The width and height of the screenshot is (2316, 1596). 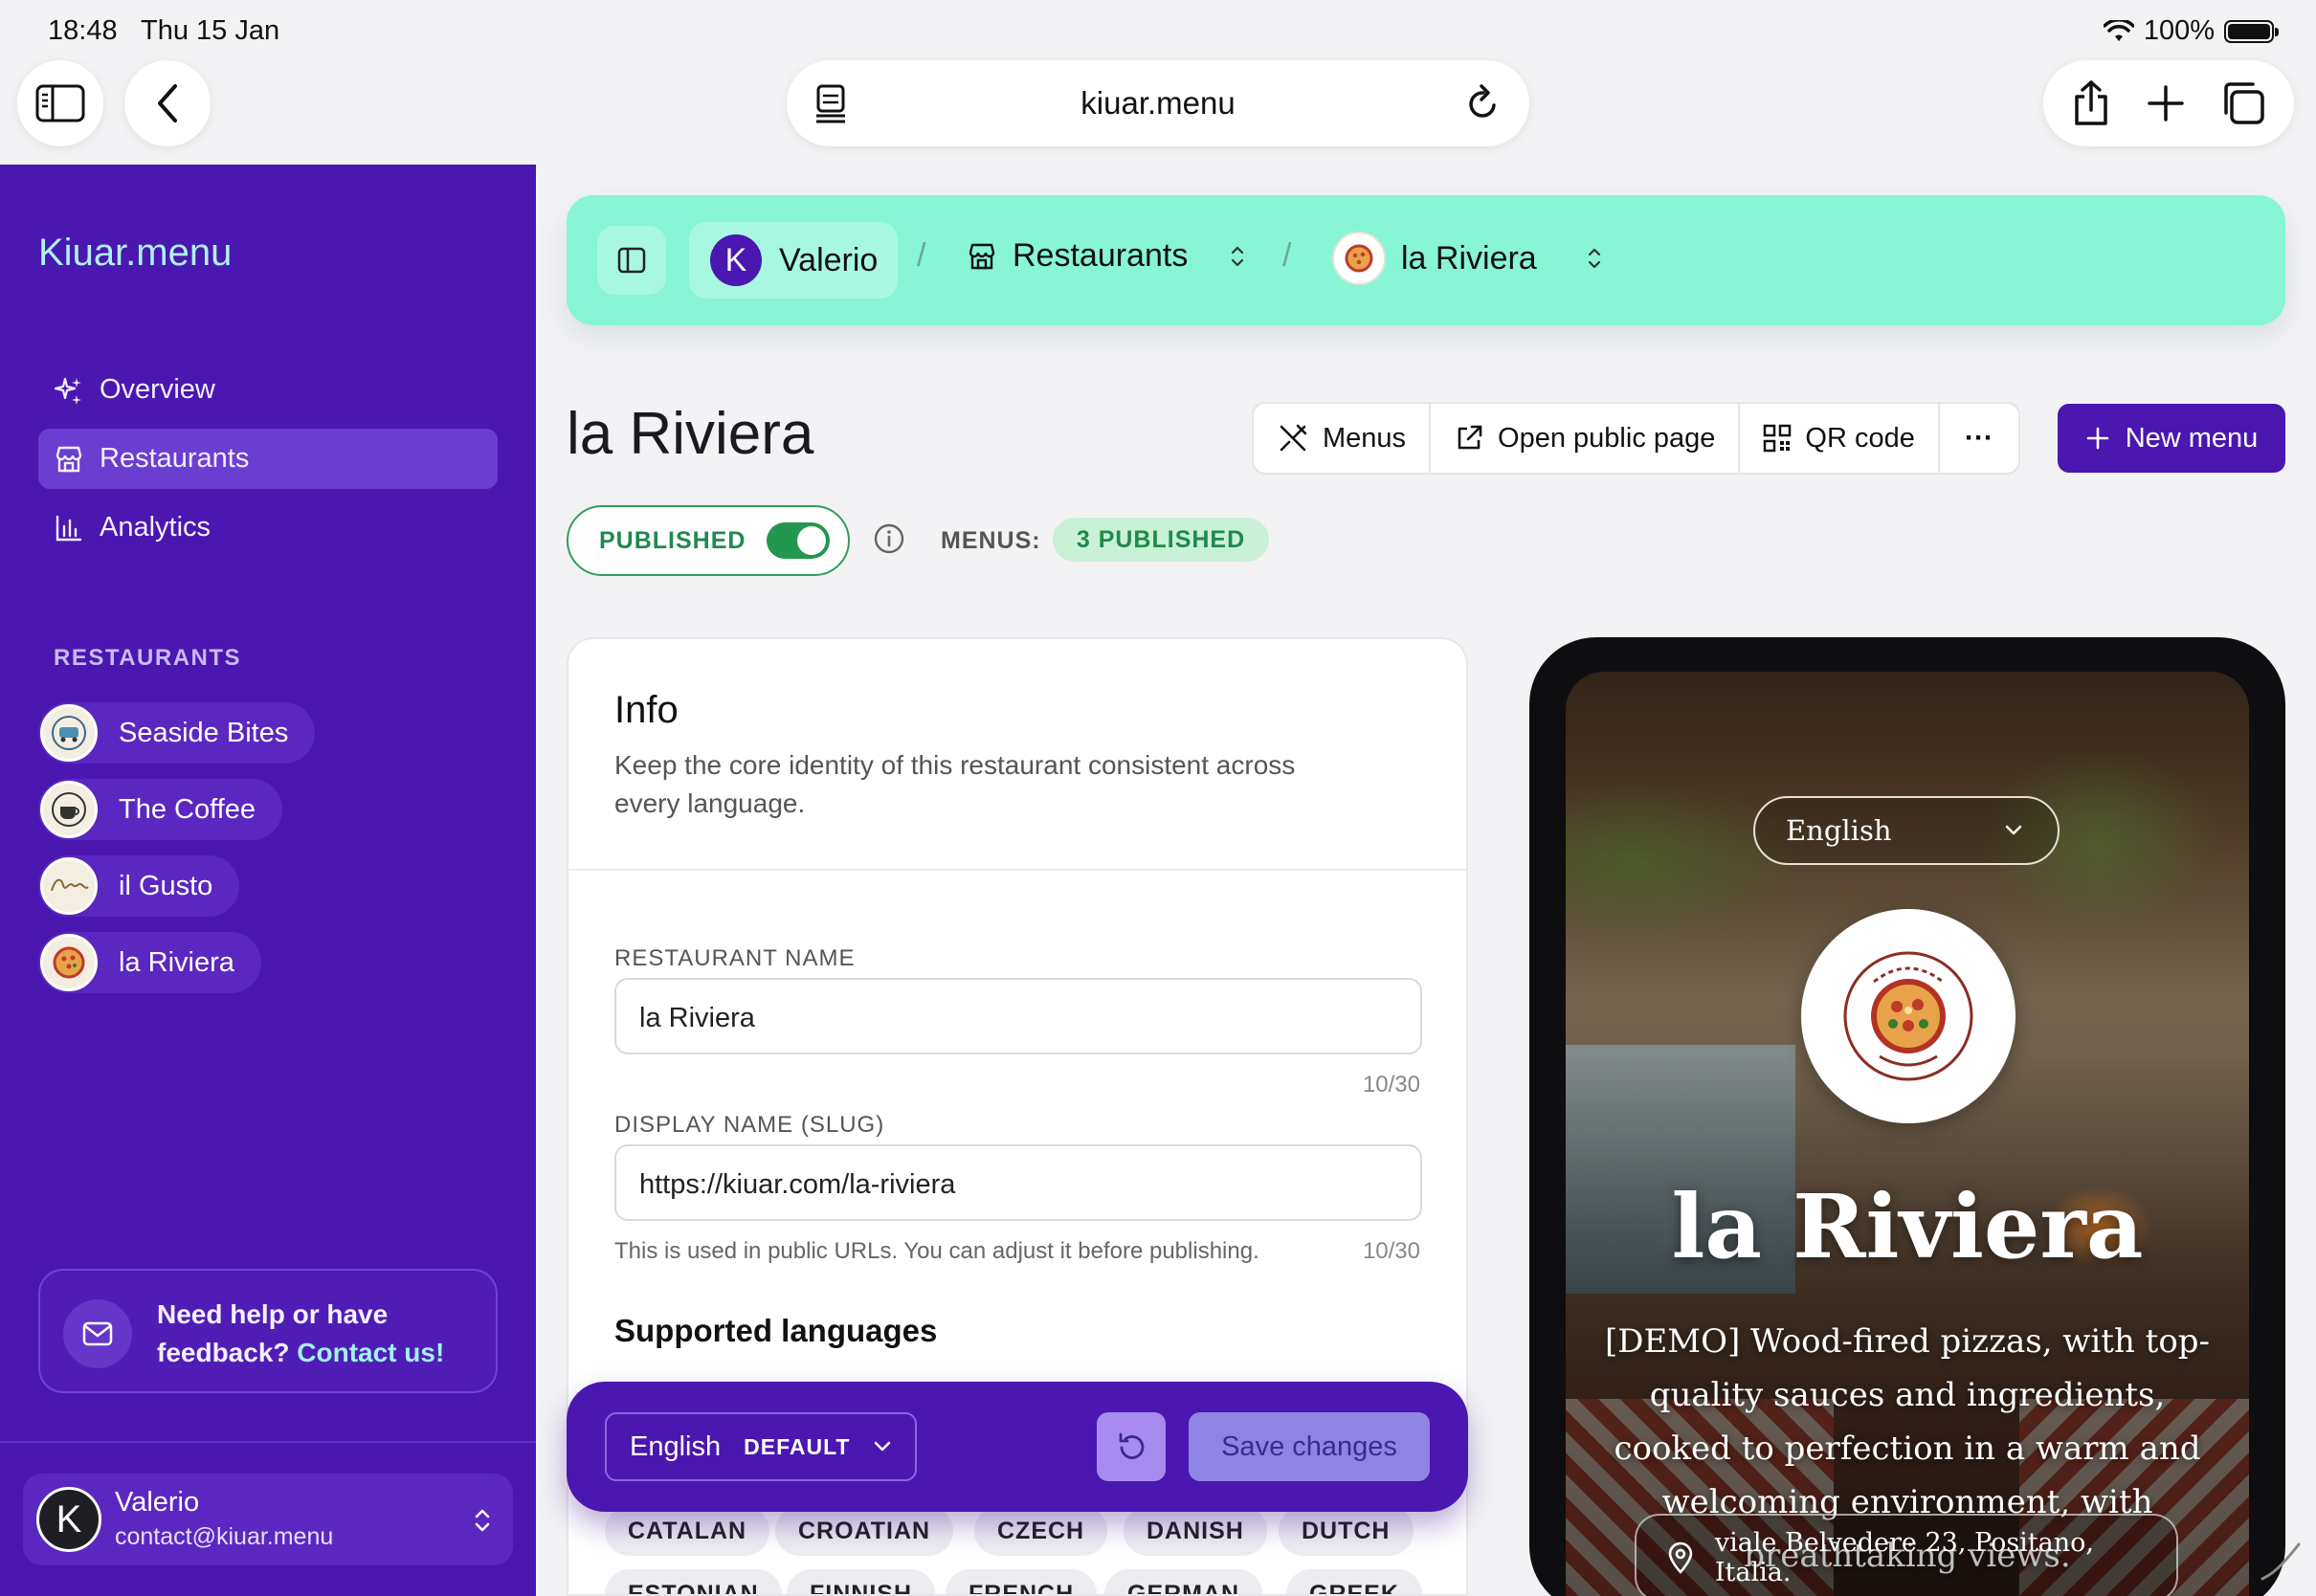 I want to click on pencil-hover-icon, so click(x=2280, y=1562).